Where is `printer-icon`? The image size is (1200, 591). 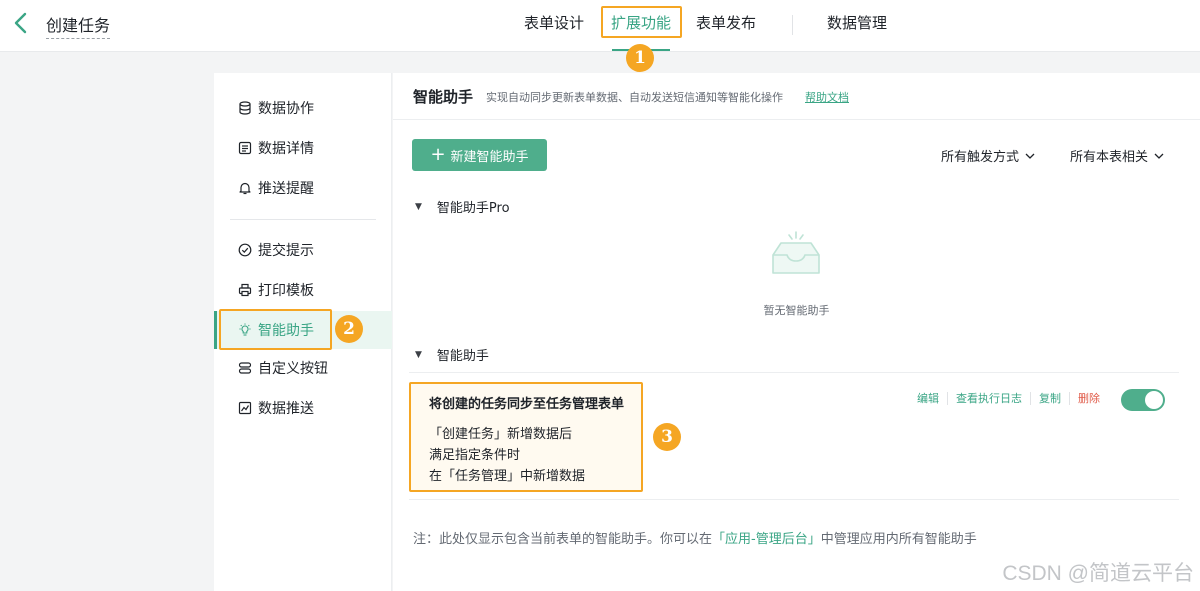
printer-icon is located at coordinates (245, 290).